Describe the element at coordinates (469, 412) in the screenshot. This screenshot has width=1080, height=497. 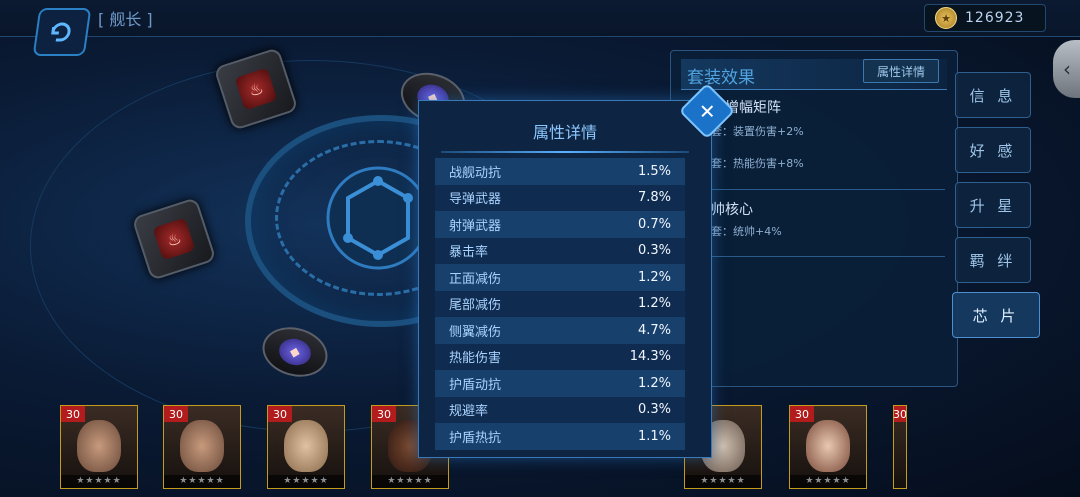
I see `attribute-name: 规避率` at that location.